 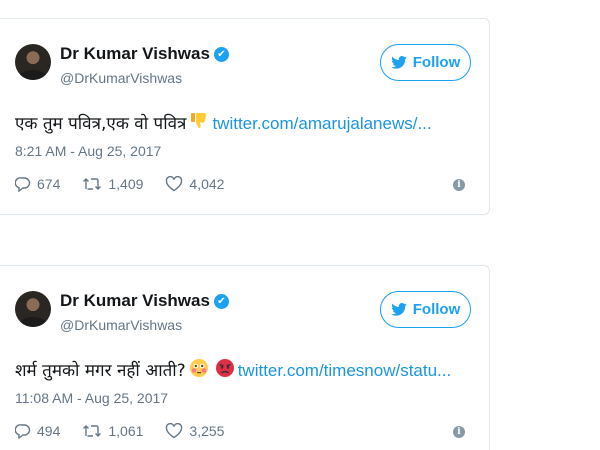 I want to click on reply-action: 674, so click(x=37, y=184).